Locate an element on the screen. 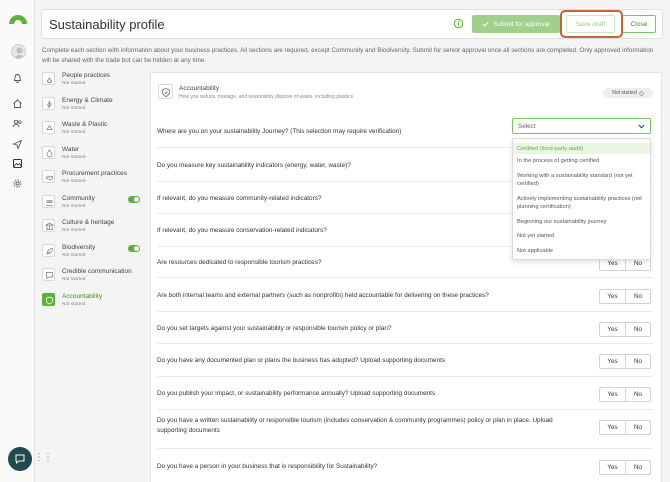  chevron-down-icon is located at coordinates (641, 126).